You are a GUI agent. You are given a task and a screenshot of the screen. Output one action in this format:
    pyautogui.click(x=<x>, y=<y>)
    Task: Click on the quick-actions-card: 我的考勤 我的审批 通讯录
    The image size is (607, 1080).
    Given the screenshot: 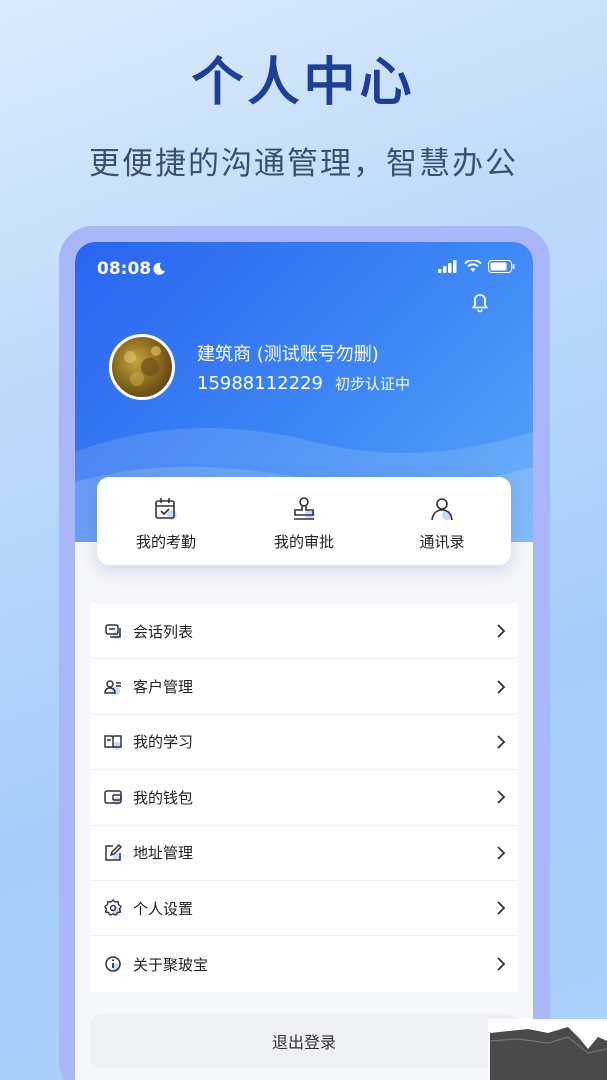 What is the action you would take?
    pyautogui.click(x=304, y=521)
    